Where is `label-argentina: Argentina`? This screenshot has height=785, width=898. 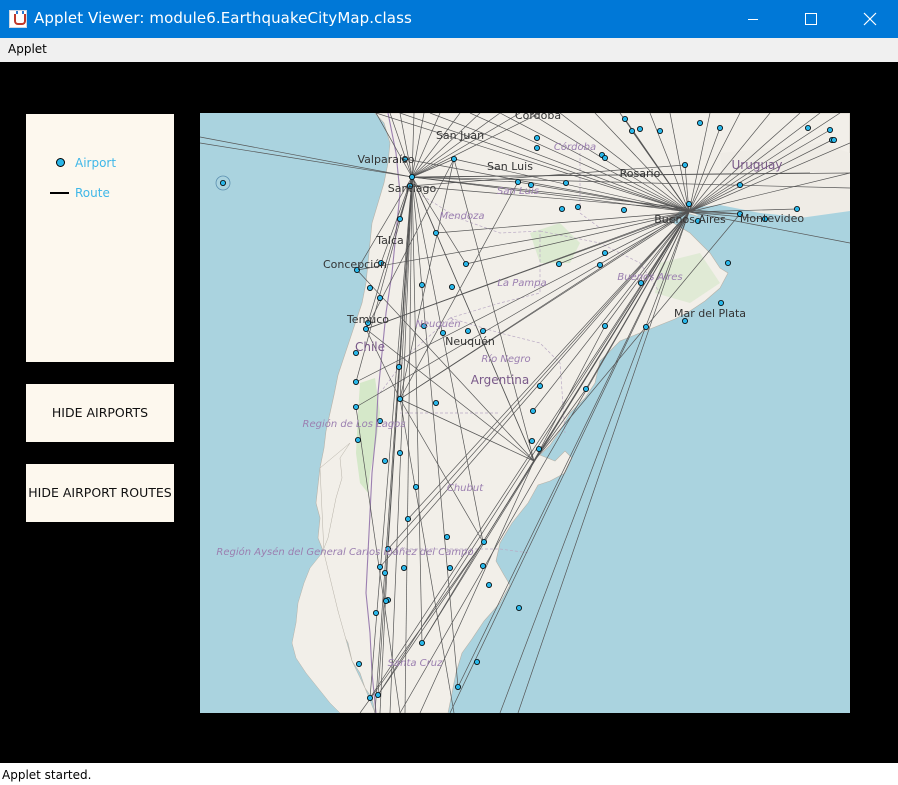 label-argentina: Argentina is located at coordinates (500, 380).